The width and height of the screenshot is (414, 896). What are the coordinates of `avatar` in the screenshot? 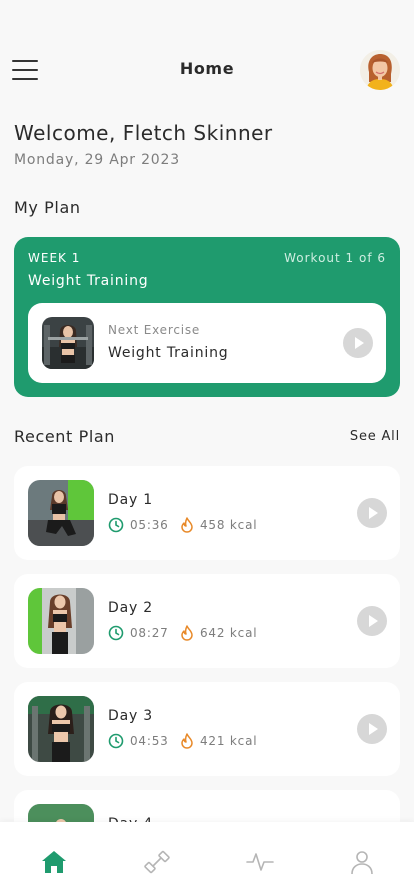 It's located at (380, 70).